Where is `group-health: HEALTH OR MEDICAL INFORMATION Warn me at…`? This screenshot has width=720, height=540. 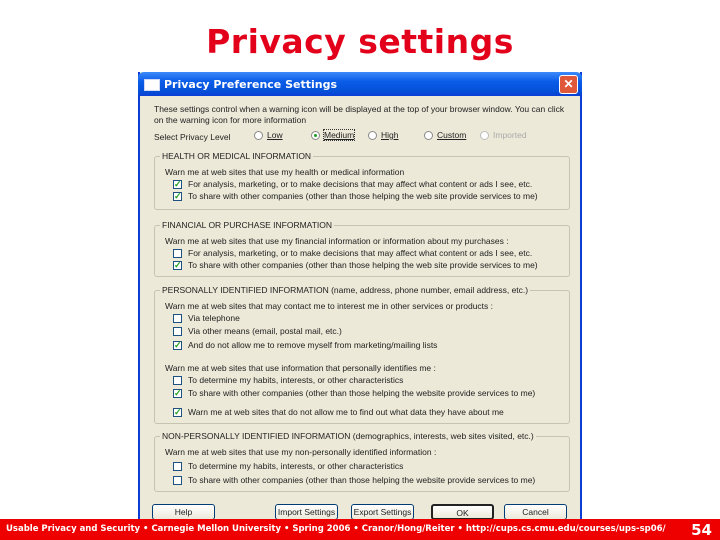 group-health: HEALTH OR MEDICAL INFORMATION Warn me at… is located at coordinates (362, 180).